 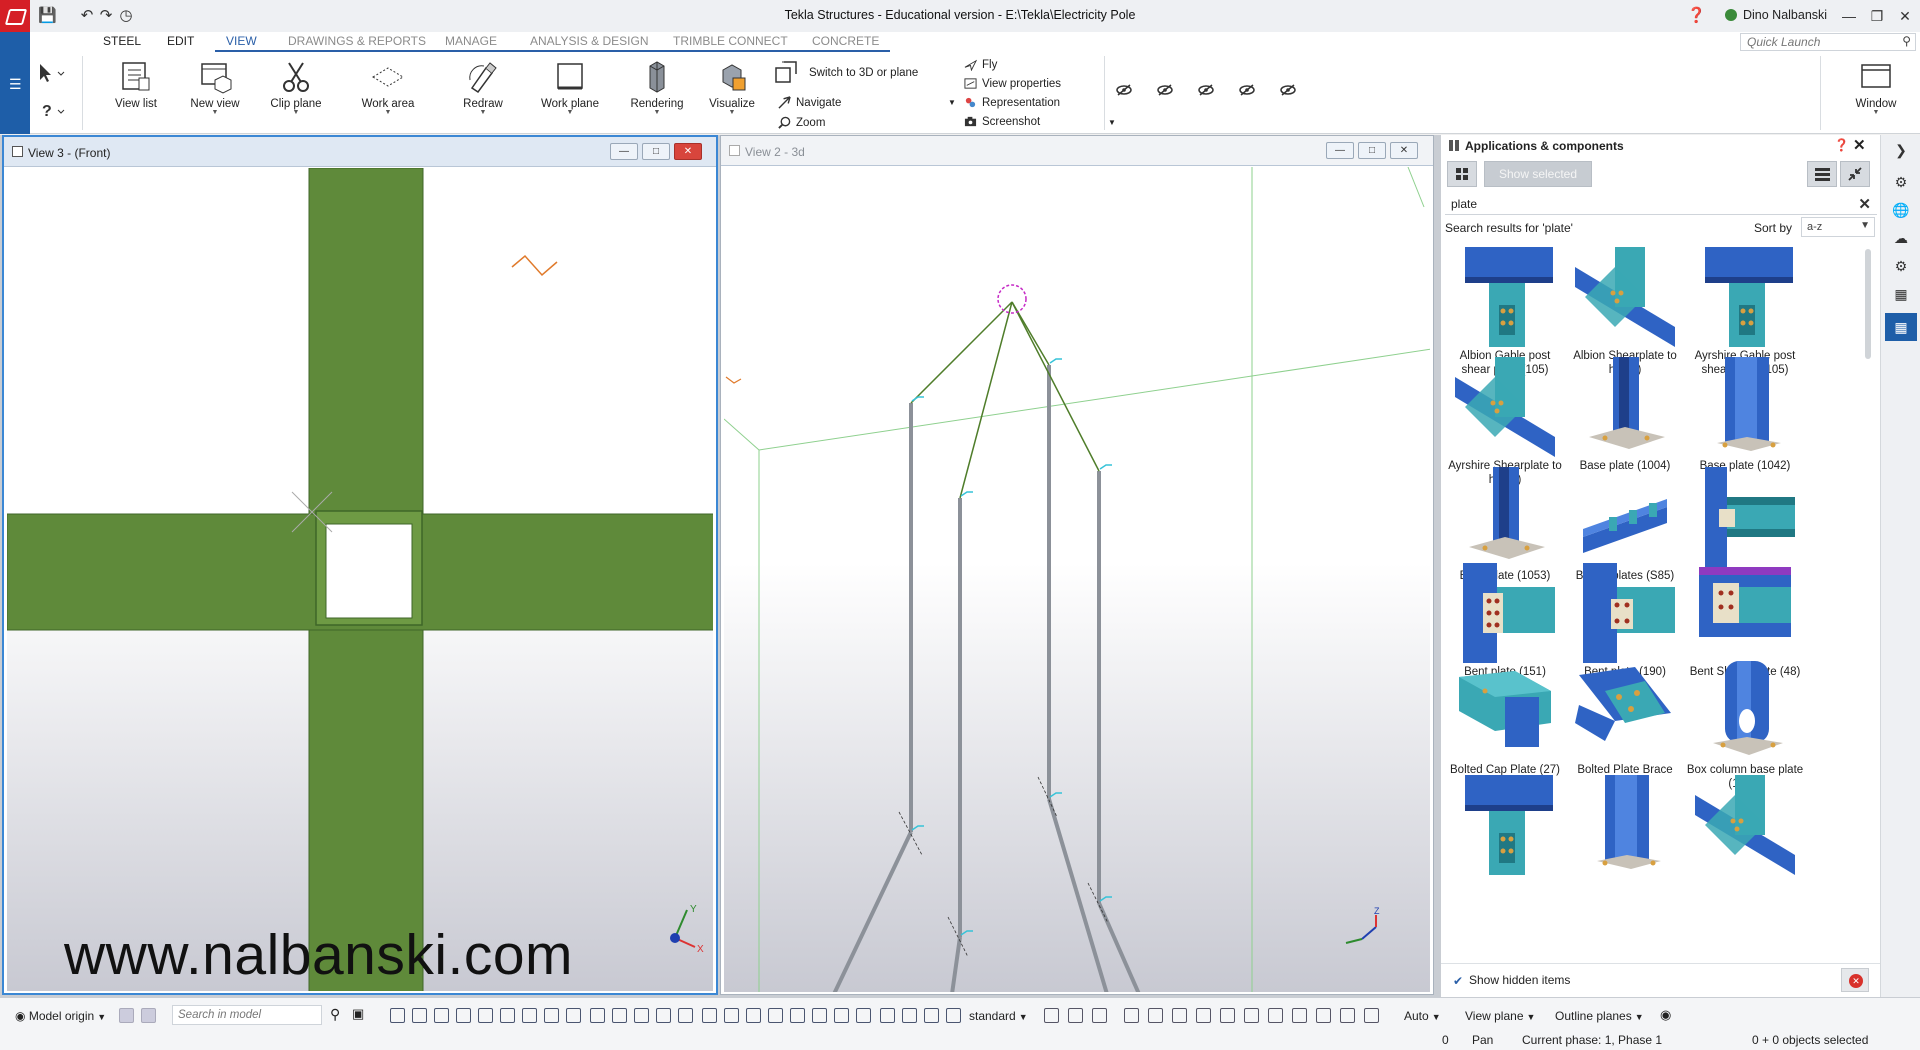 I want to click on eye-icon: ◉, so click(x=1665, y=1015).